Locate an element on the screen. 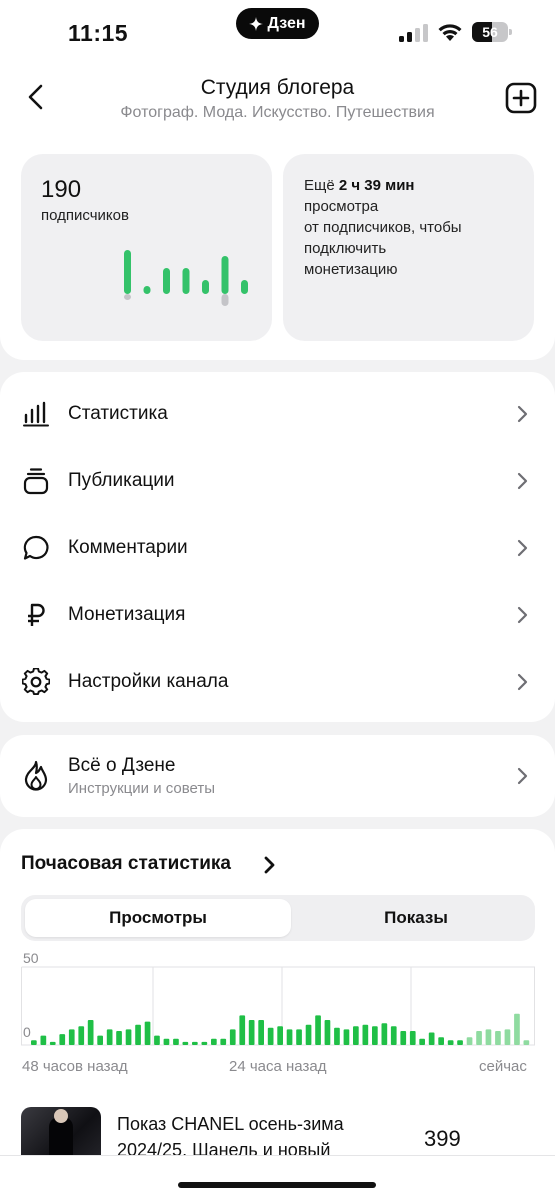 This screenshot has height=1200, width=555. x-axis-label-end: сейчас is located at coordinates (503, 1066).